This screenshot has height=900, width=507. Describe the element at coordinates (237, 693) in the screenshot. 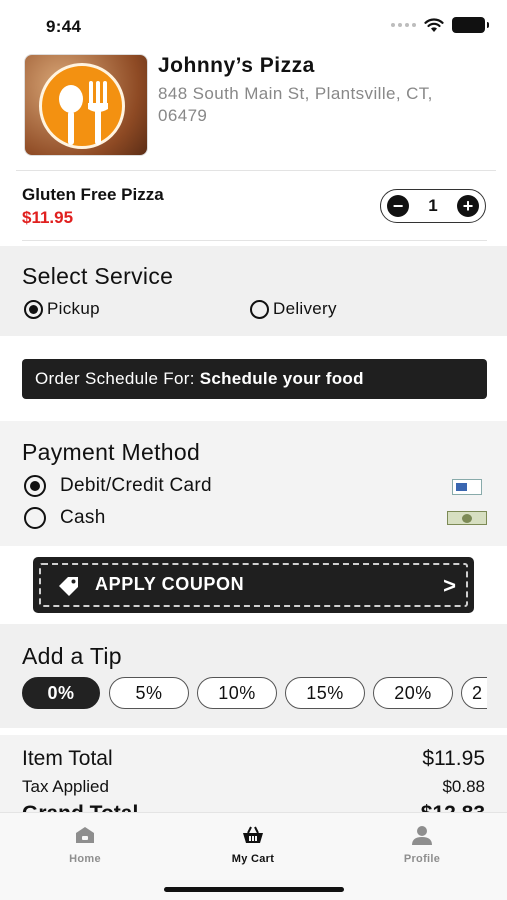

I see `tip-option-10: 10%` at that location.